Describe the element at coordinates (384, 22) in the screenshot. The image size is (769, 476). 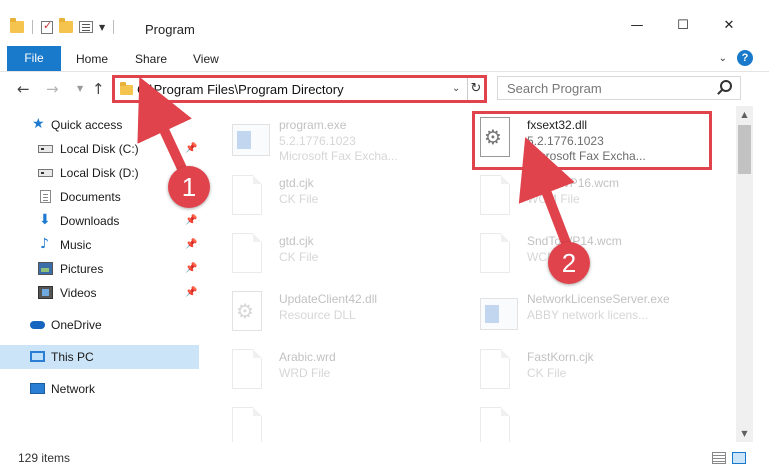
I see `title-bar: ▼ Program — ☐ ✕` at that location.